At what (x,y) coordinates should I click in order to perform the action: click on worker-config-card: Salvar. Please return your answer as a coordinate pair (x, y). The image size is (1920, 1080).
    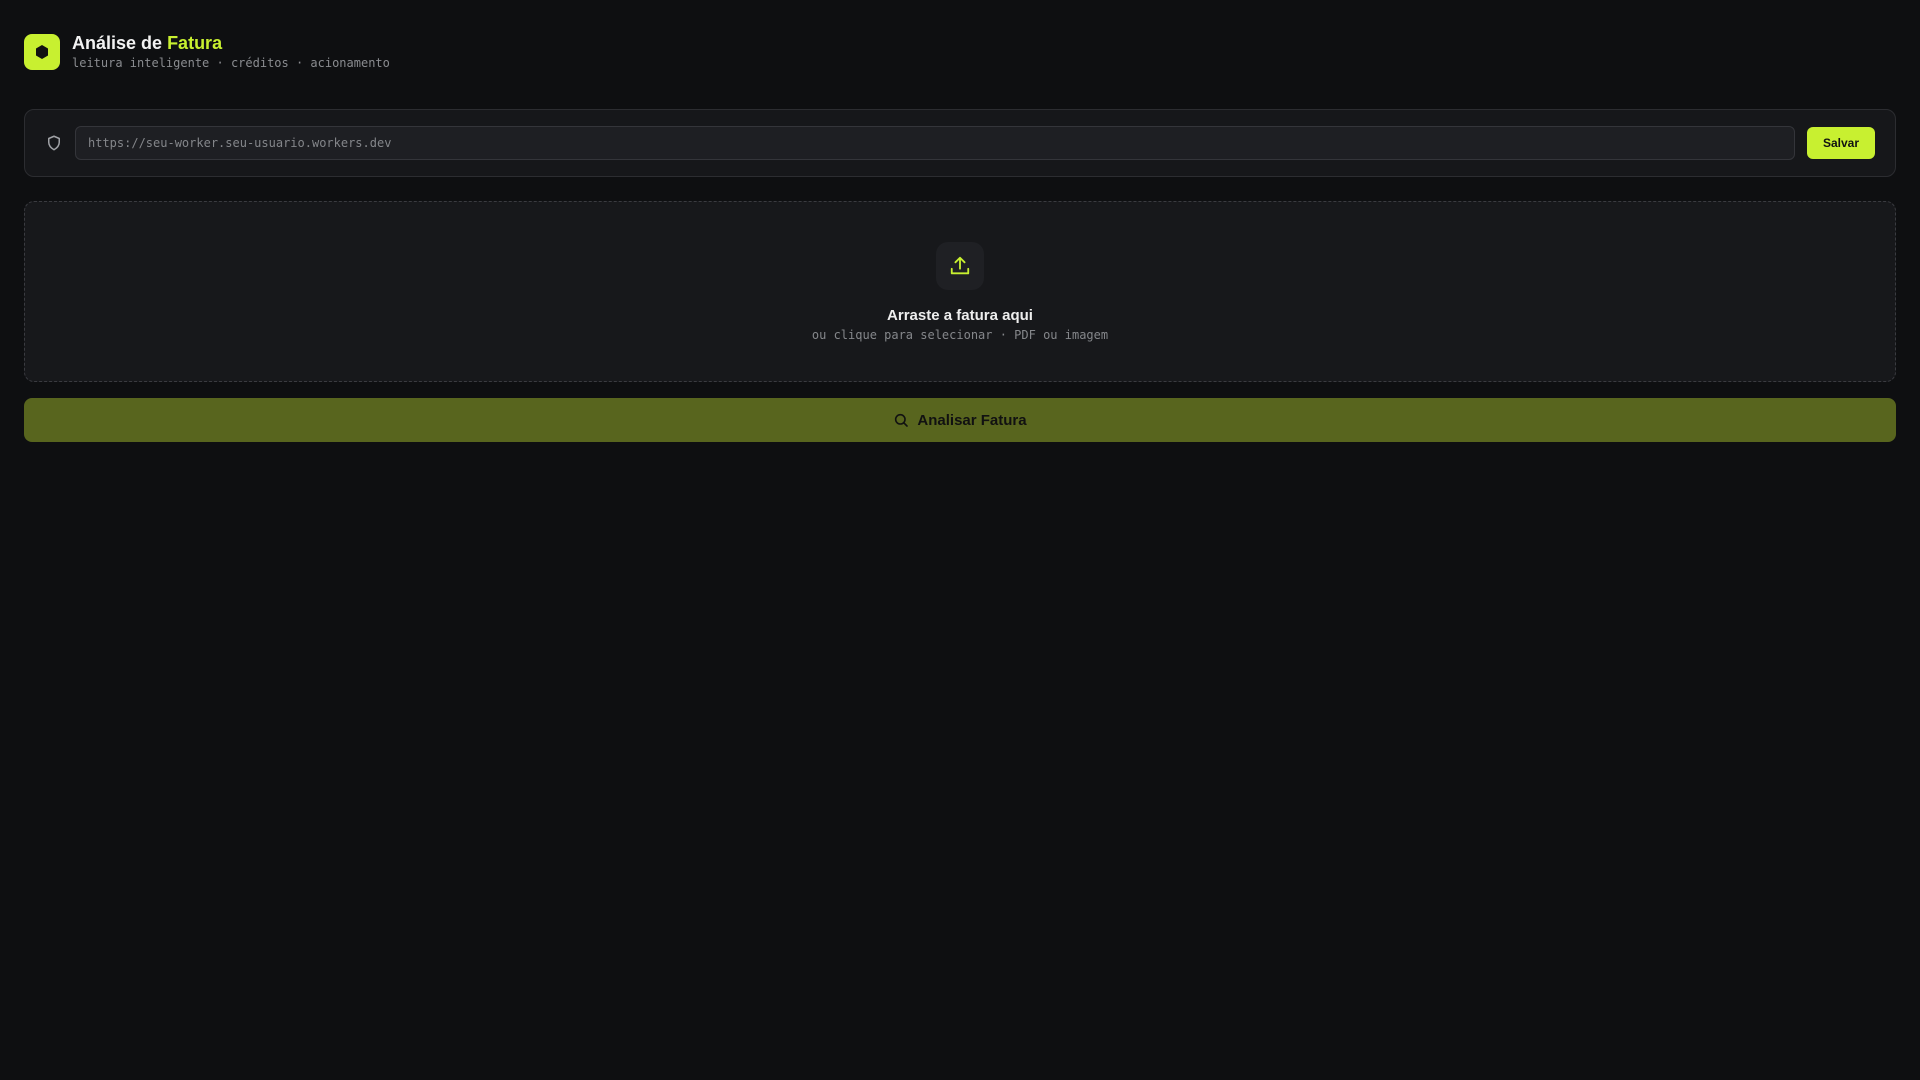
    Looking at the image, I should click on (960, 143).